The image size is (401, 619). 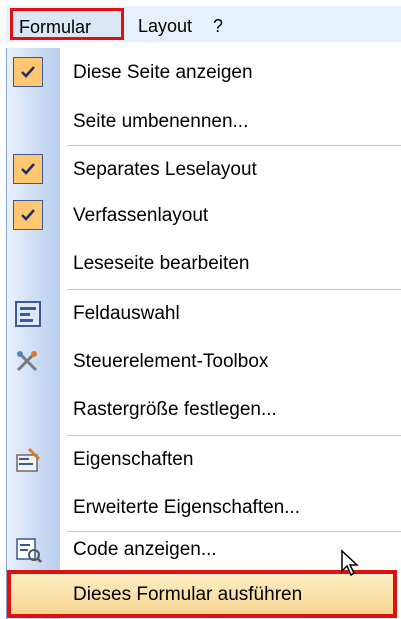 I want to click on field-chooser-icon, so click(x=28, y=314).